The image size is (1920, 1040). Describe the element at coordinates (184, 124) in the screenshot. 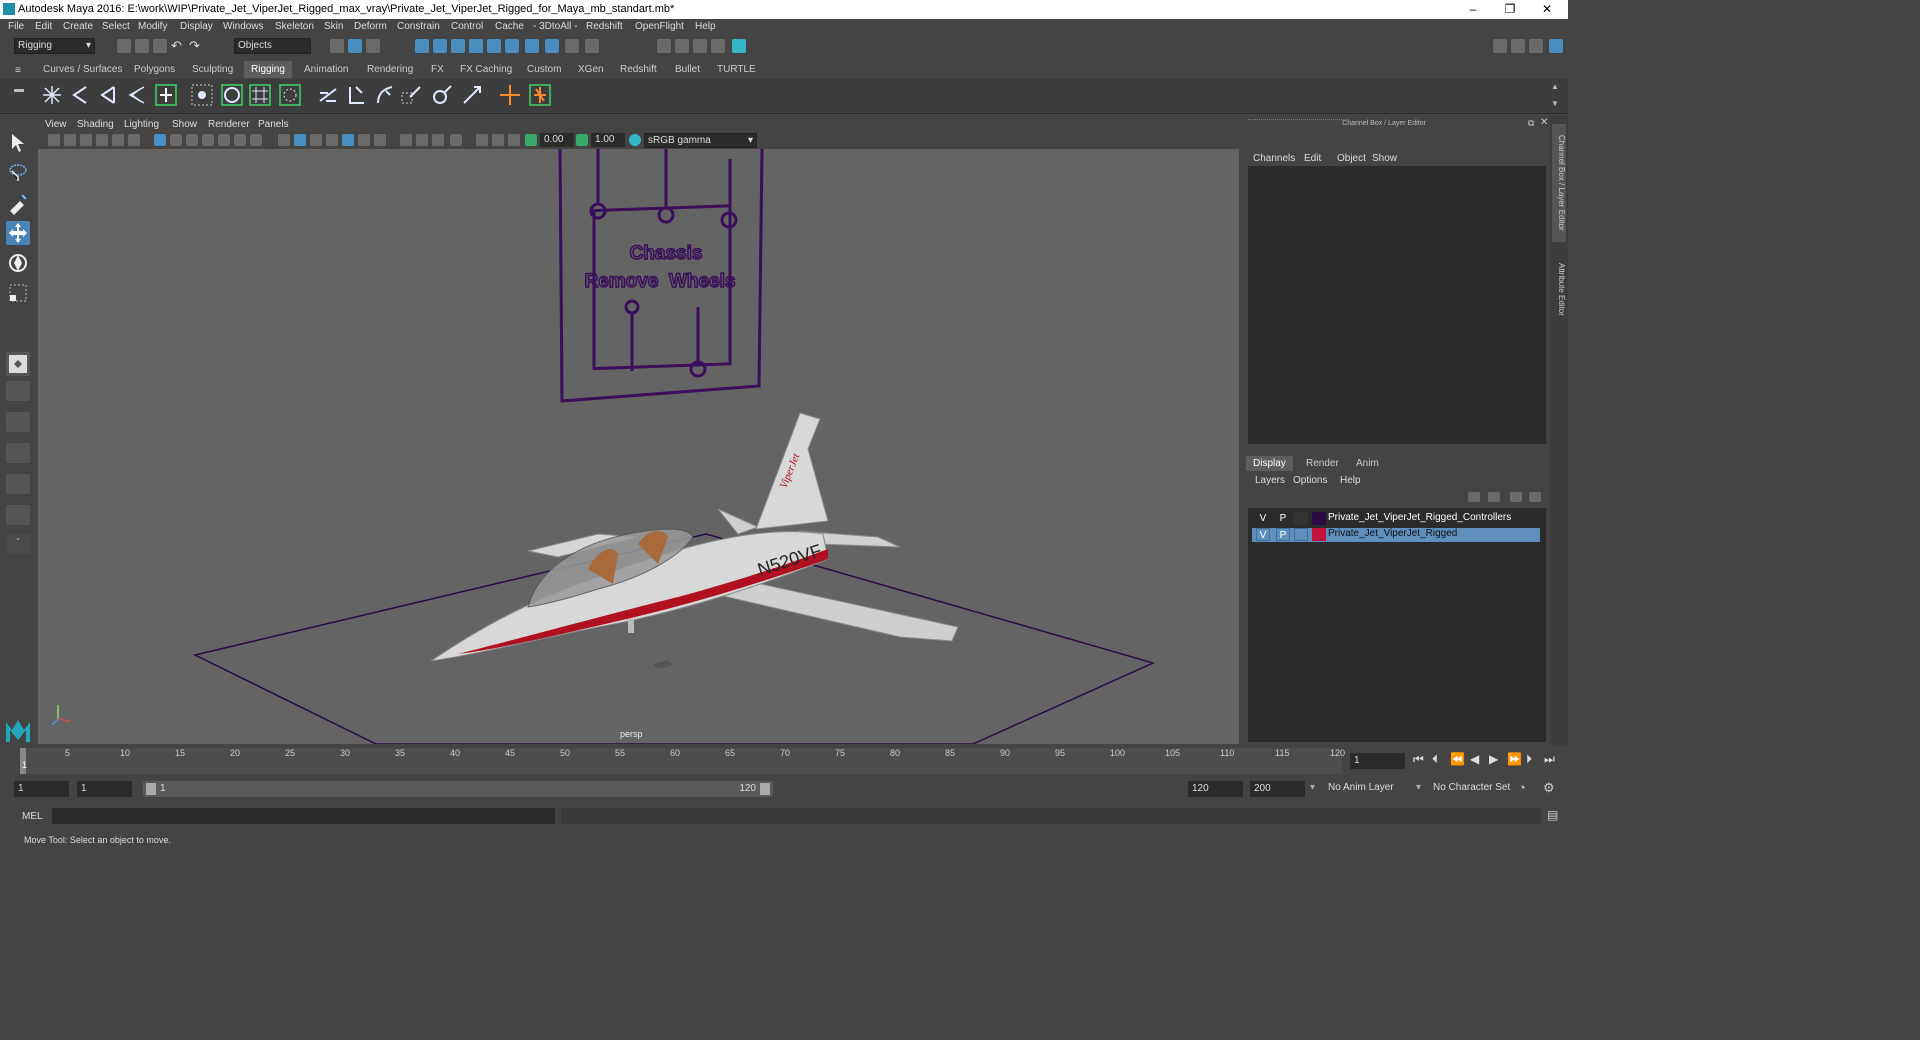

I see `viewport-menu-show: Show` at that location.